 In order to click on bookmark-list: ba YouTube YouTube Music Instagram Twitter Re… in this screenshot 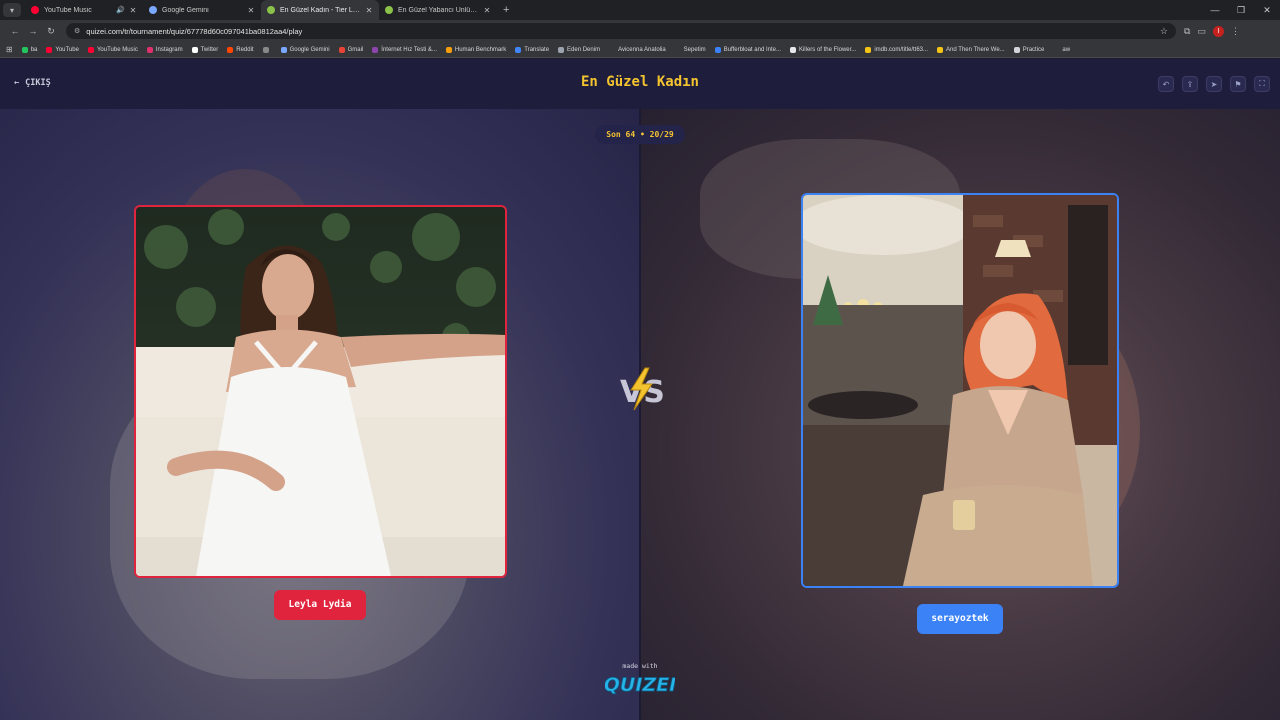, I will do `click(546, 49)`.